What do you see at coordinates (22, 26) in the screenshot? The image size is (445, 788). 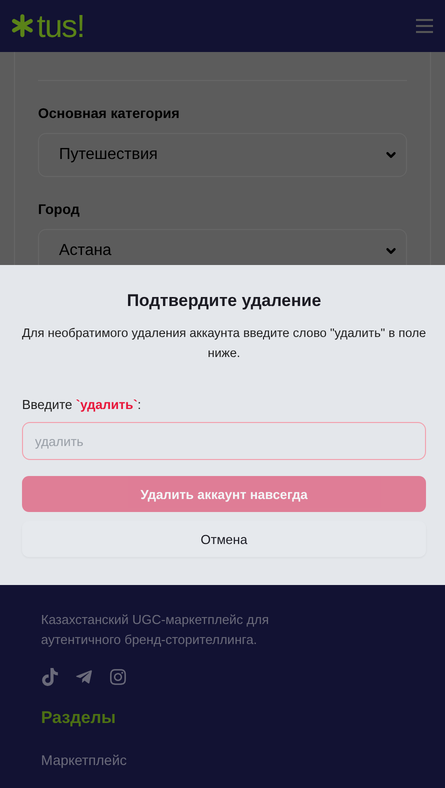 I see `logo-icon` at bounding box center [22, 26].